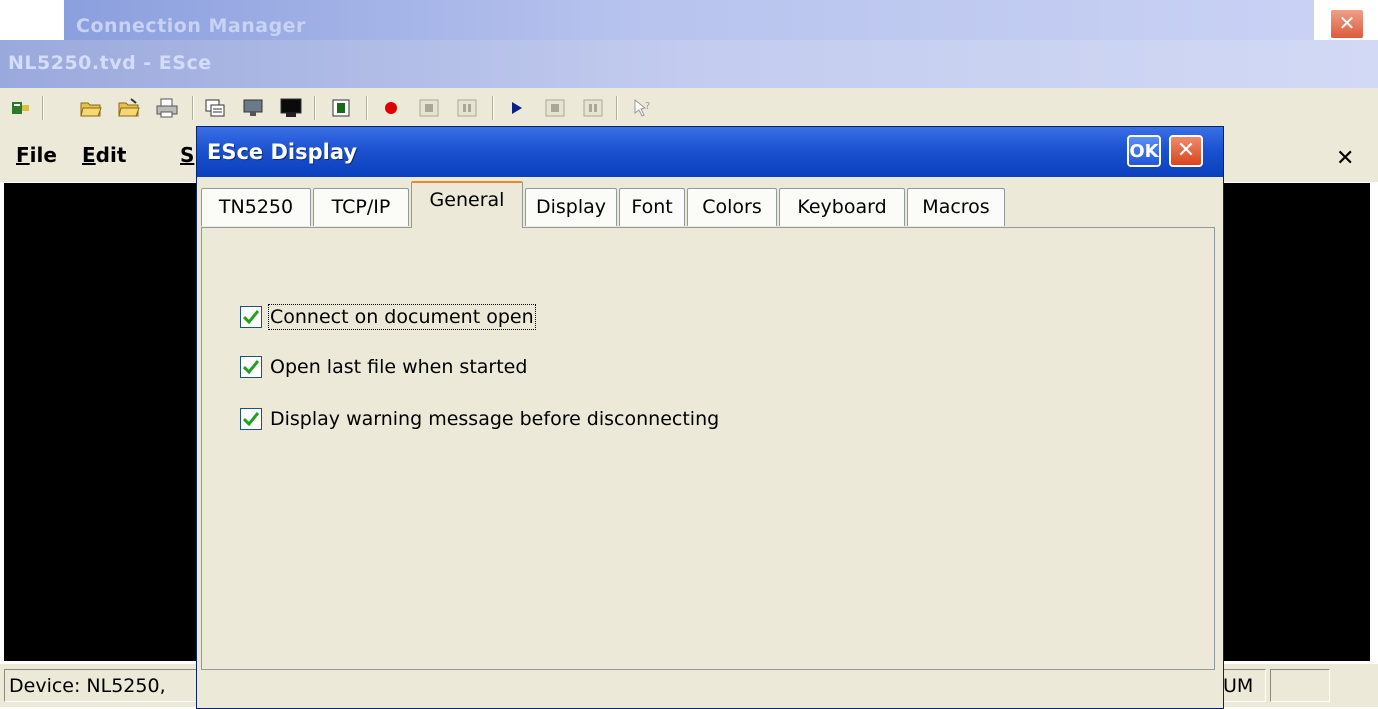  What do you see at coordinates (1242, 685) in the screenshot?
I see `status-num: UM` at bounding box center [1242, 685].